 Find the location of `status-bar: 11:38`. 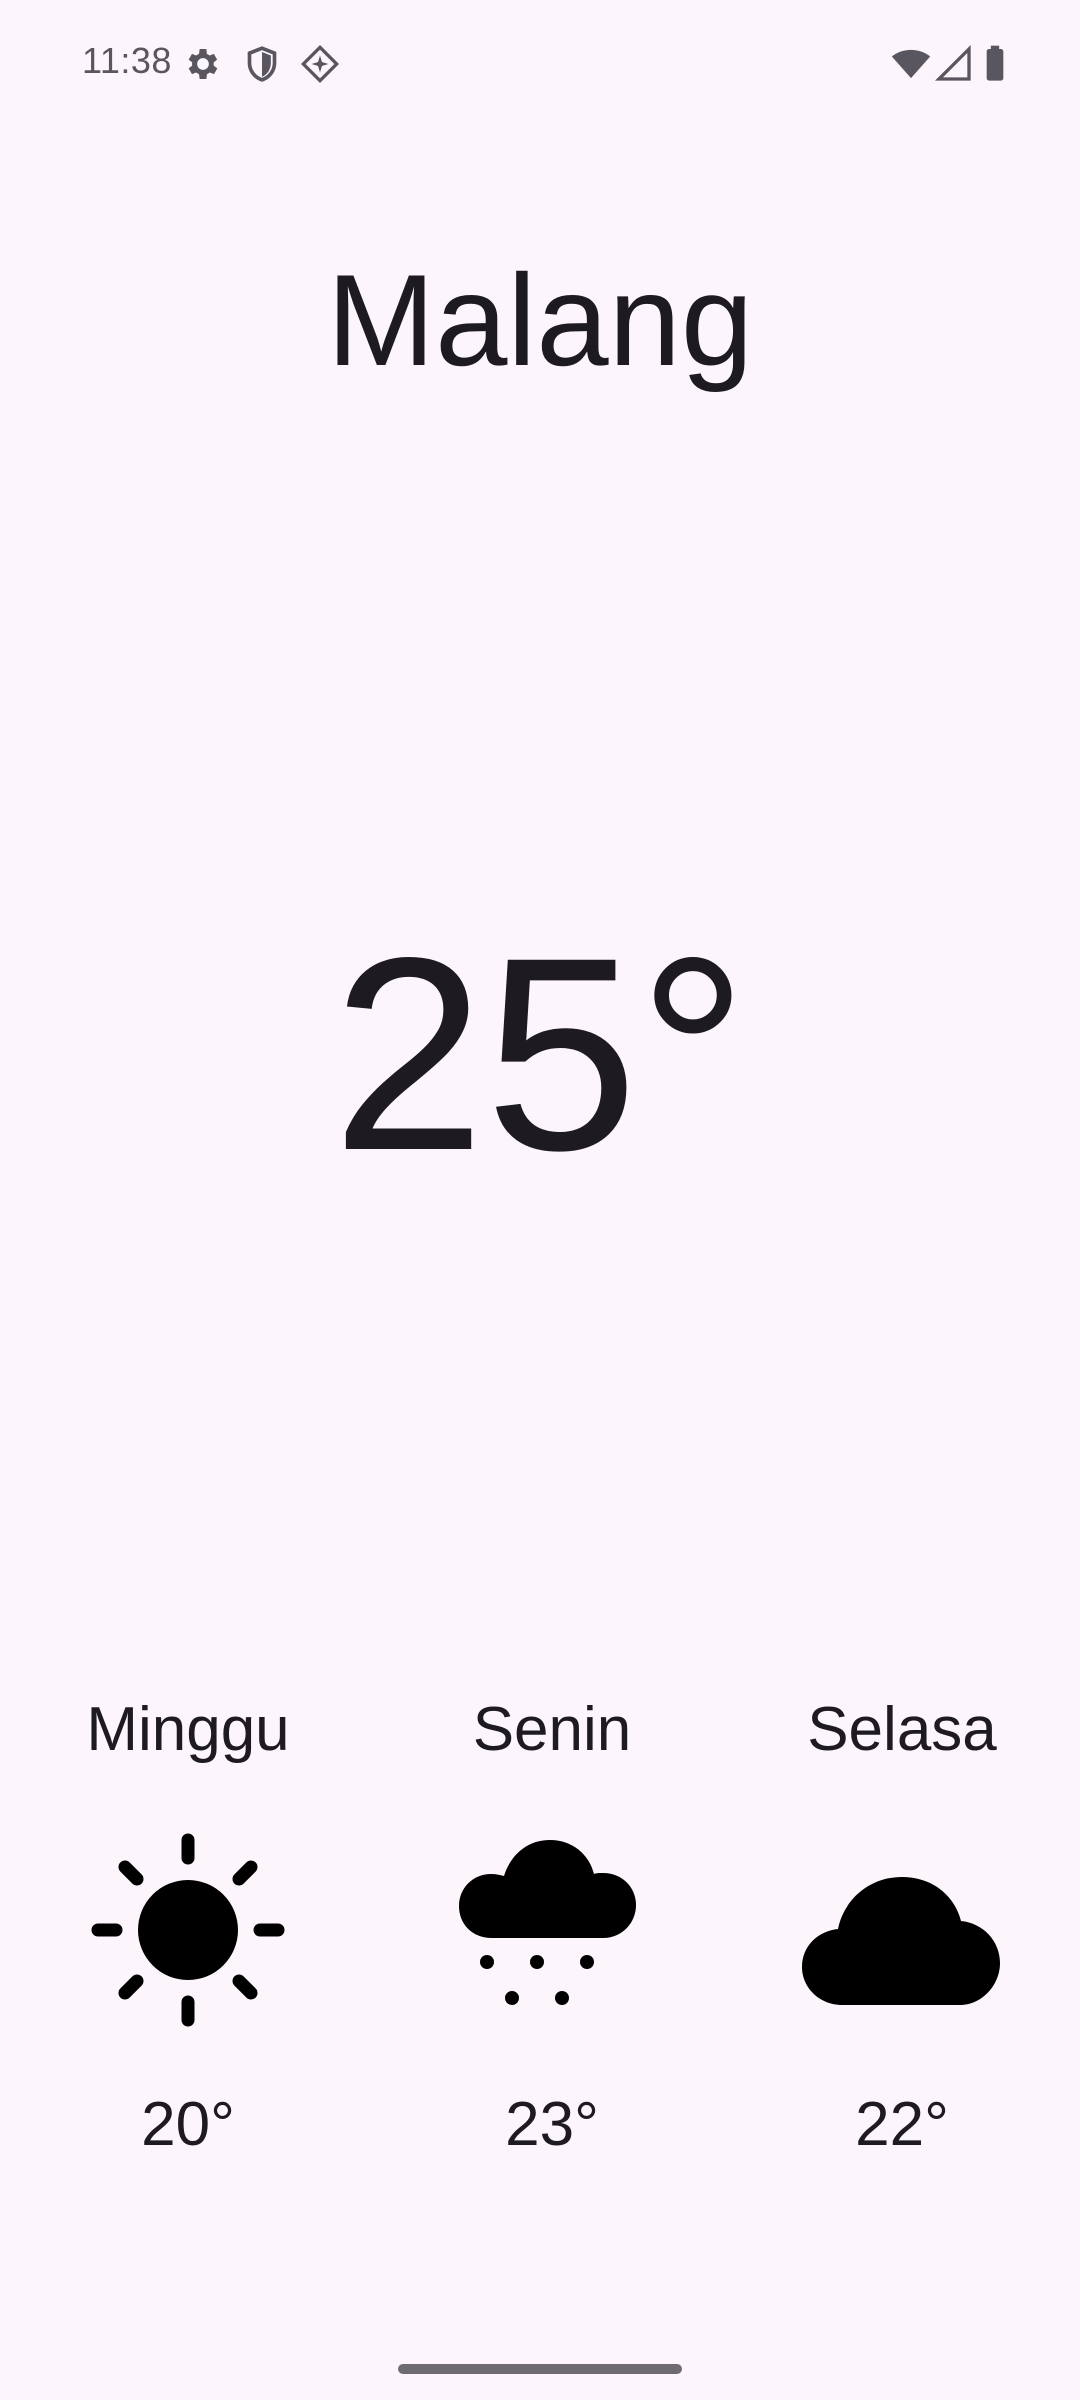

status-bar: 11:38 is located at coordinates (540, 64).